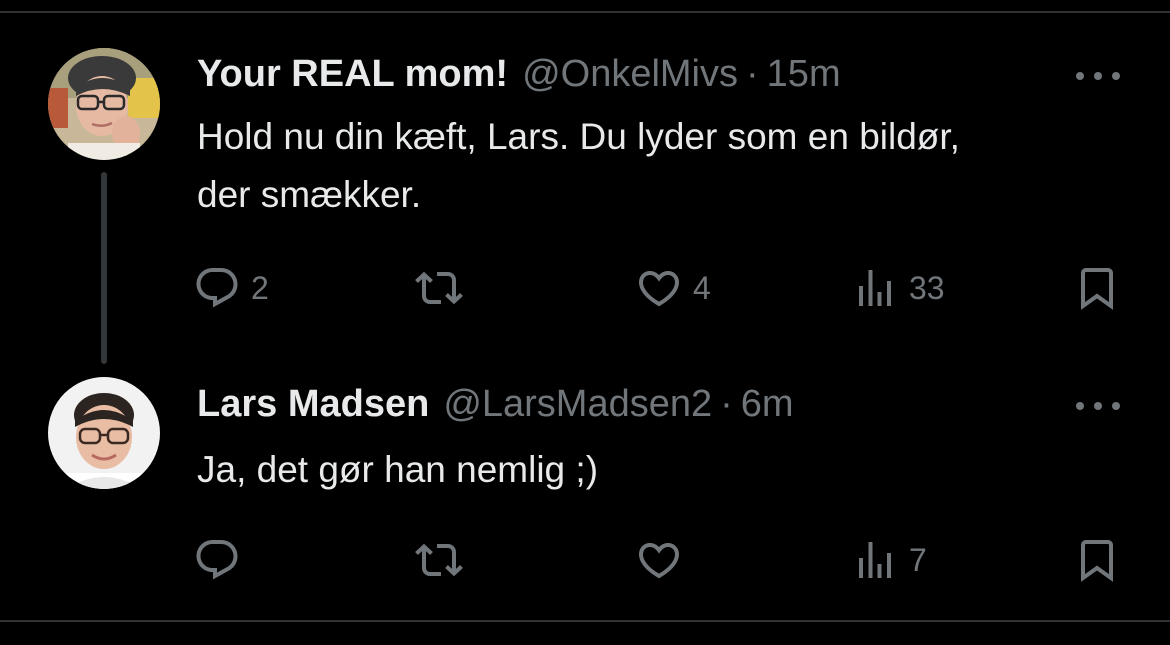 The height and width of the screenshot is (645, 1170). Describe the element at coordinates (927, 288) in the screenshot. I see `view-count: 33` at that location.